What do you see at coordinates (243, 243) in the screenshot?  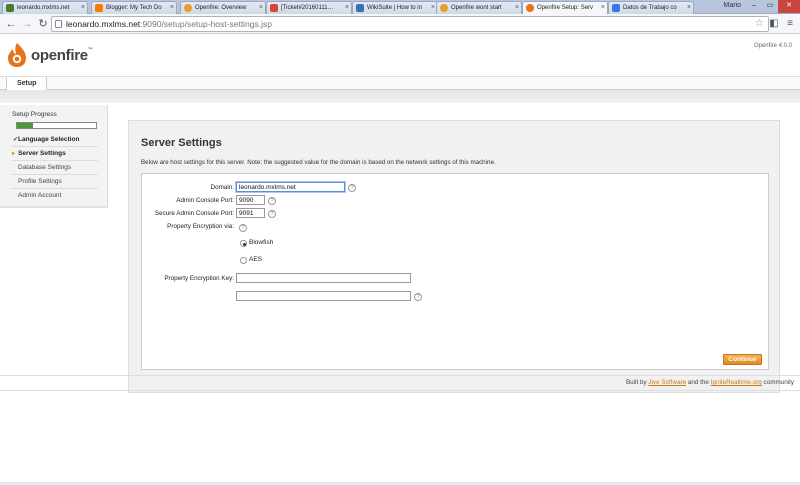 I see `blowfish-radio` at bounding box center [243, 243].